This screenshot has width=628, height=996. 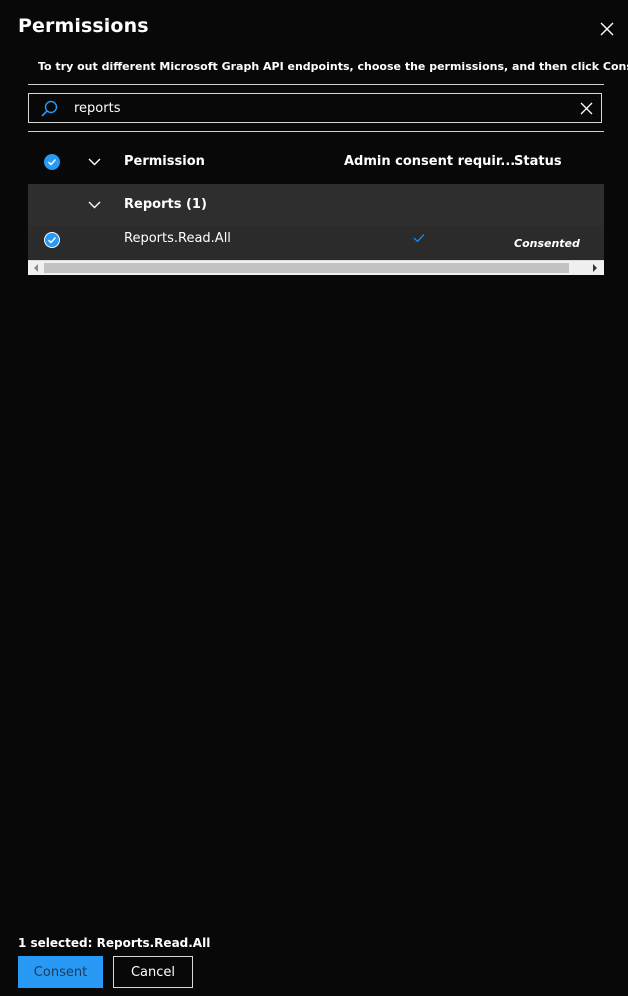 What do you see at coordinates (316, 205) in the screenshot?
I see `group-header-reports: Reports (1)` at bounding box center [316, 205].